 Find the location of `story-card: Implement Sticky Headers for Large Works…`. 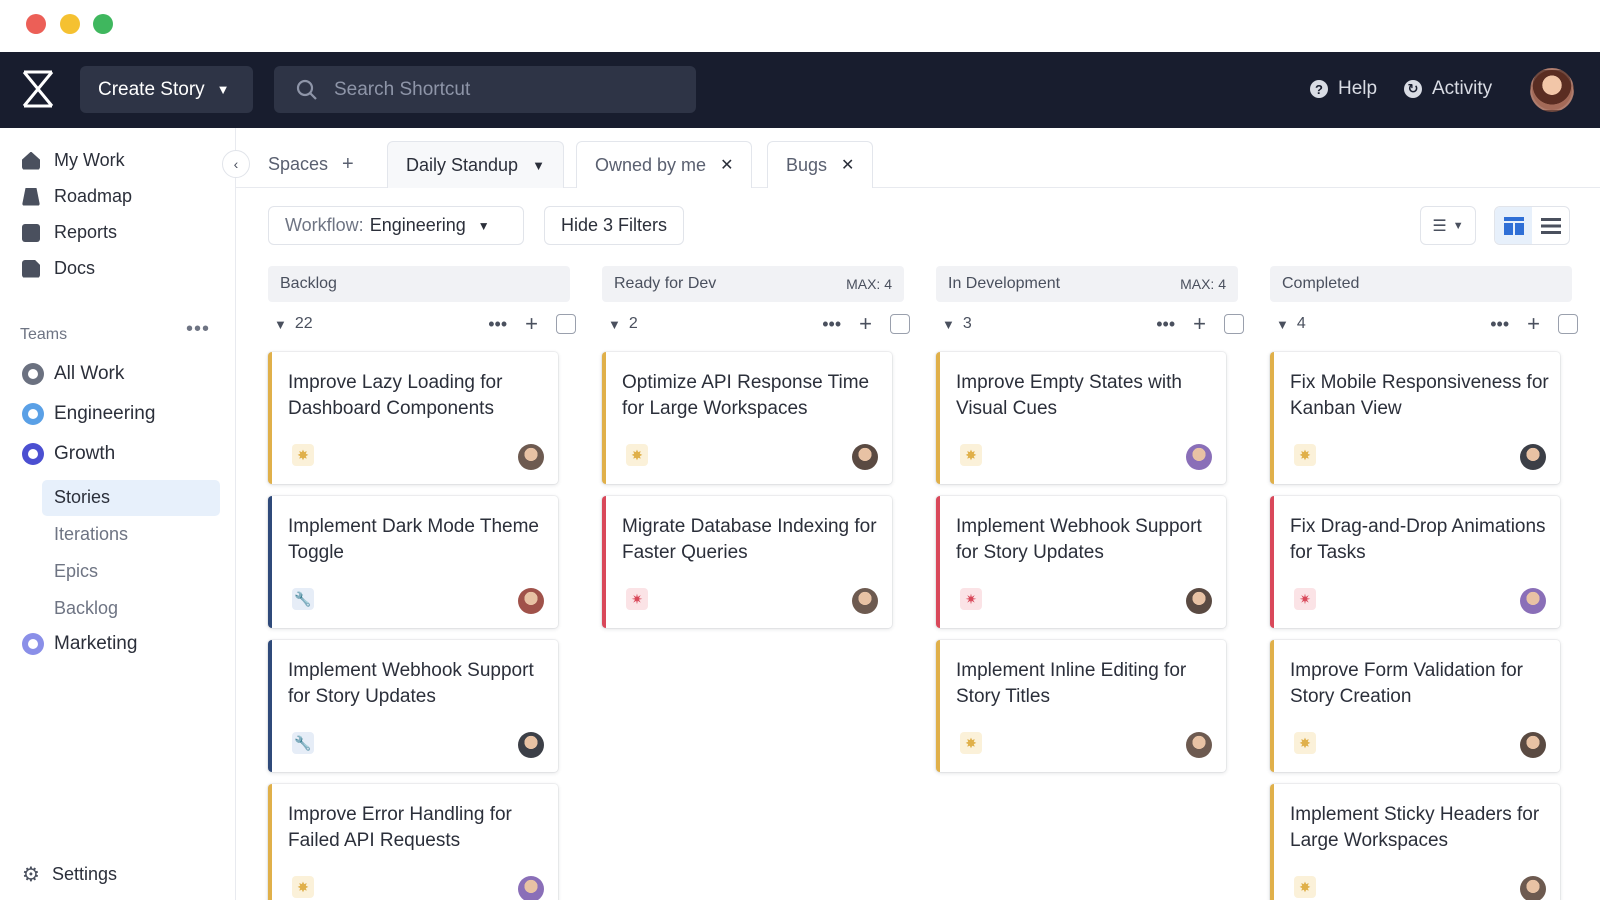

story-card: Implement Sticky Headers for Large Works… is located at coordinates (1415, 842).